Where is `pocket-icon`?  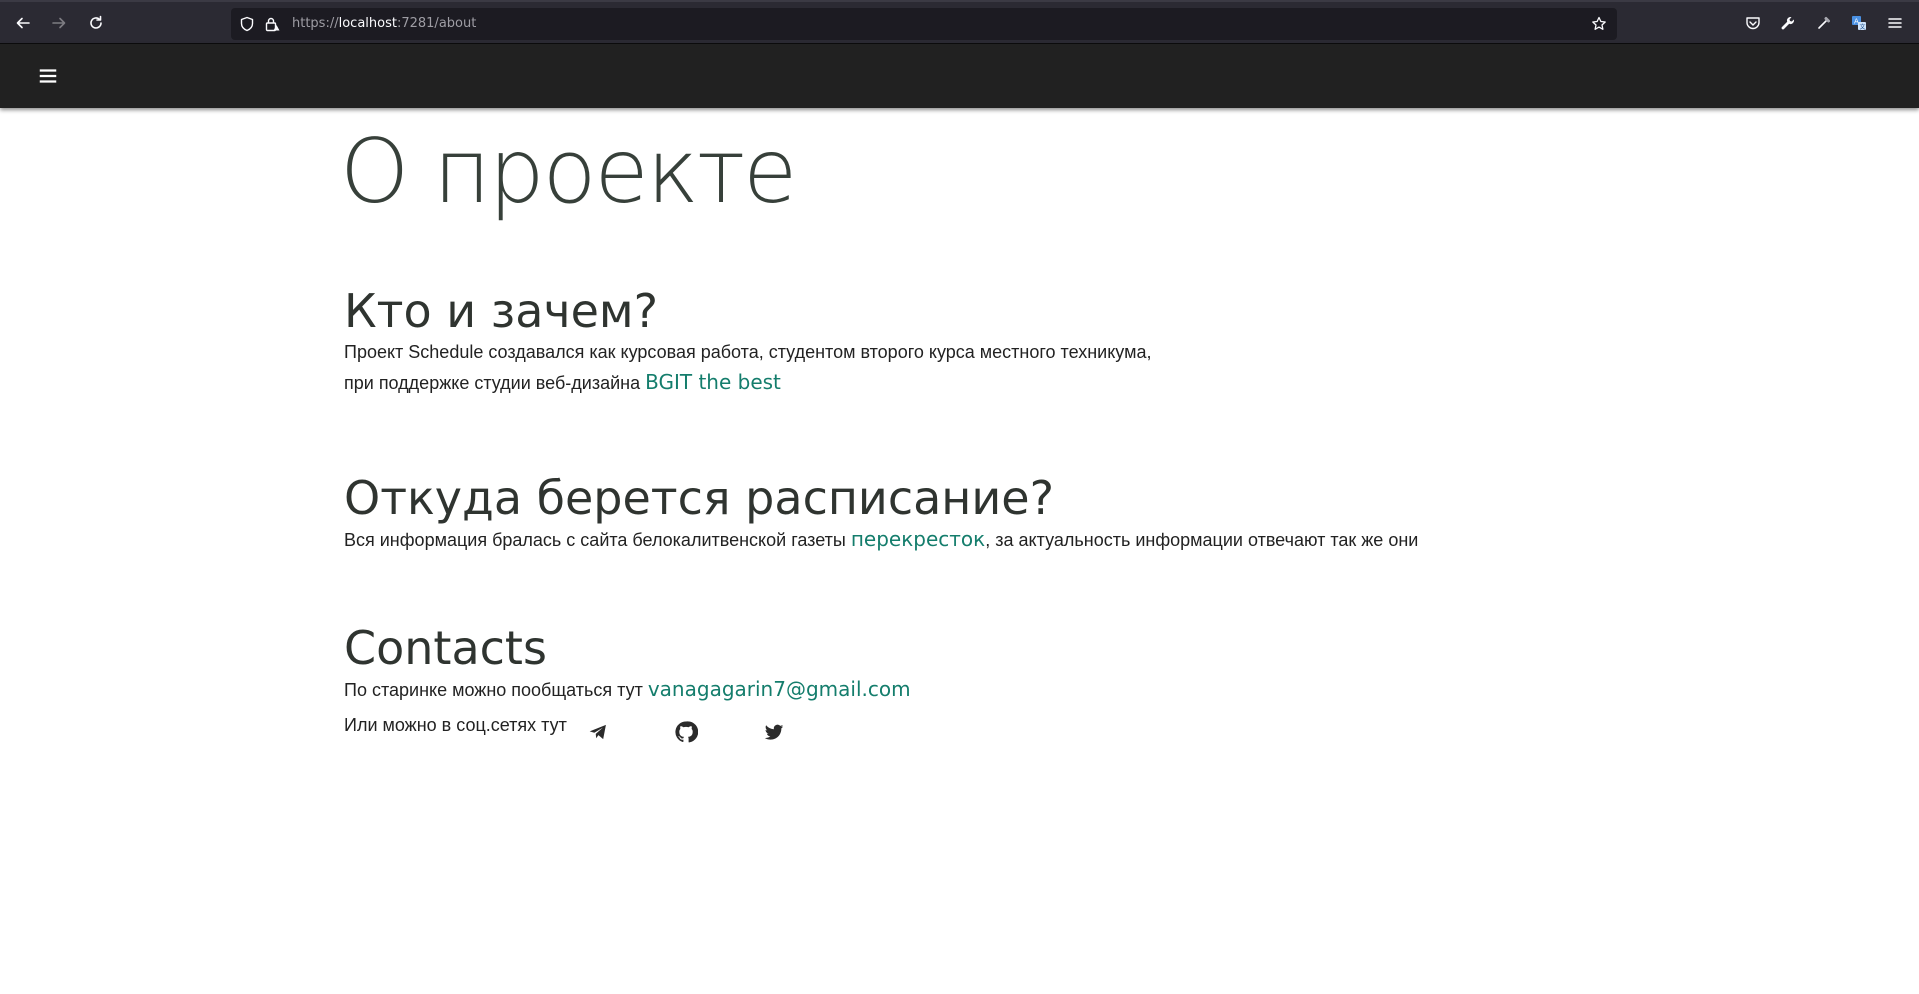
pocket-icon is located at coordinates (1753, 23).